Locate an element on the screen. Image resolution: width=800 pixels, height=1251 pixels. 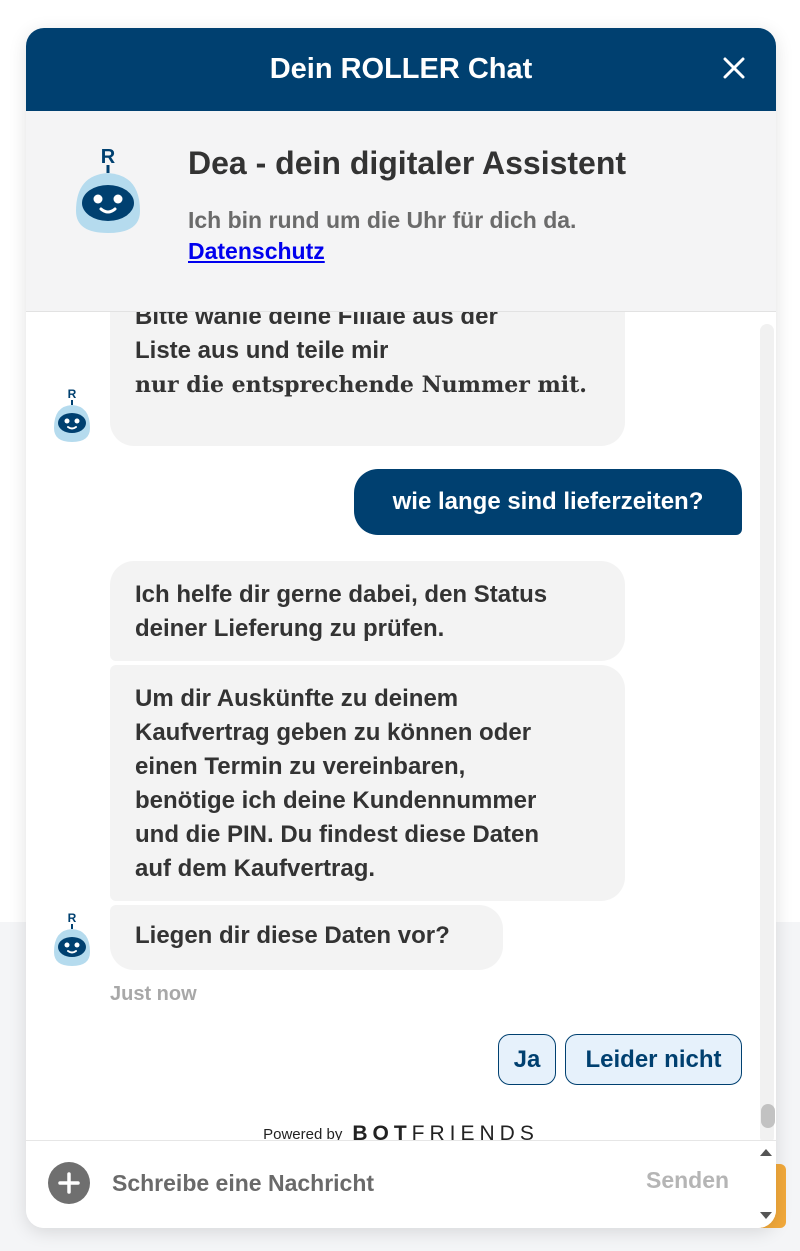
message-line: auf dem Kaufvertrag. is located at coordinates (255, 868).